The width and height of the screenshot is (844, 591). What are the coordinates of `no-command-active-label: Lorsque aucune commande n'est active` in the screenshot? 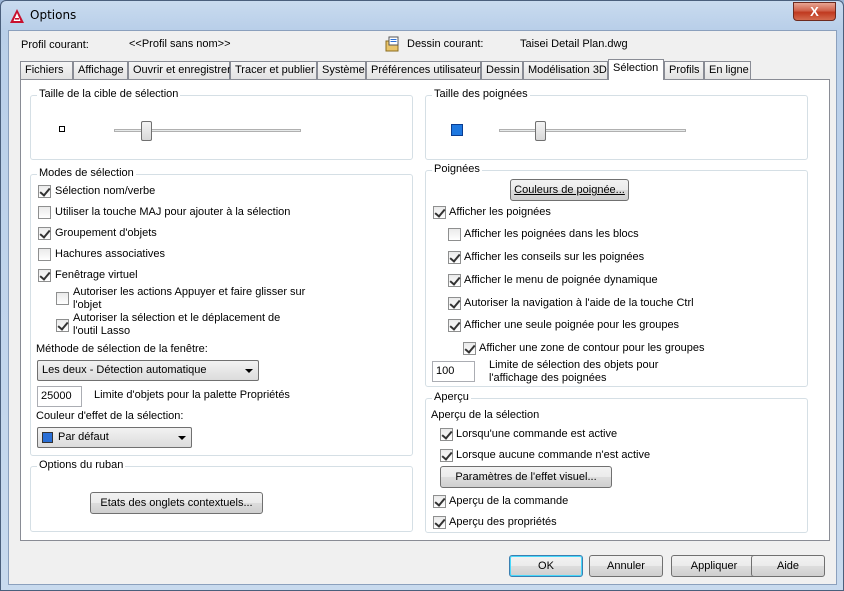 It's located at (553, 455).